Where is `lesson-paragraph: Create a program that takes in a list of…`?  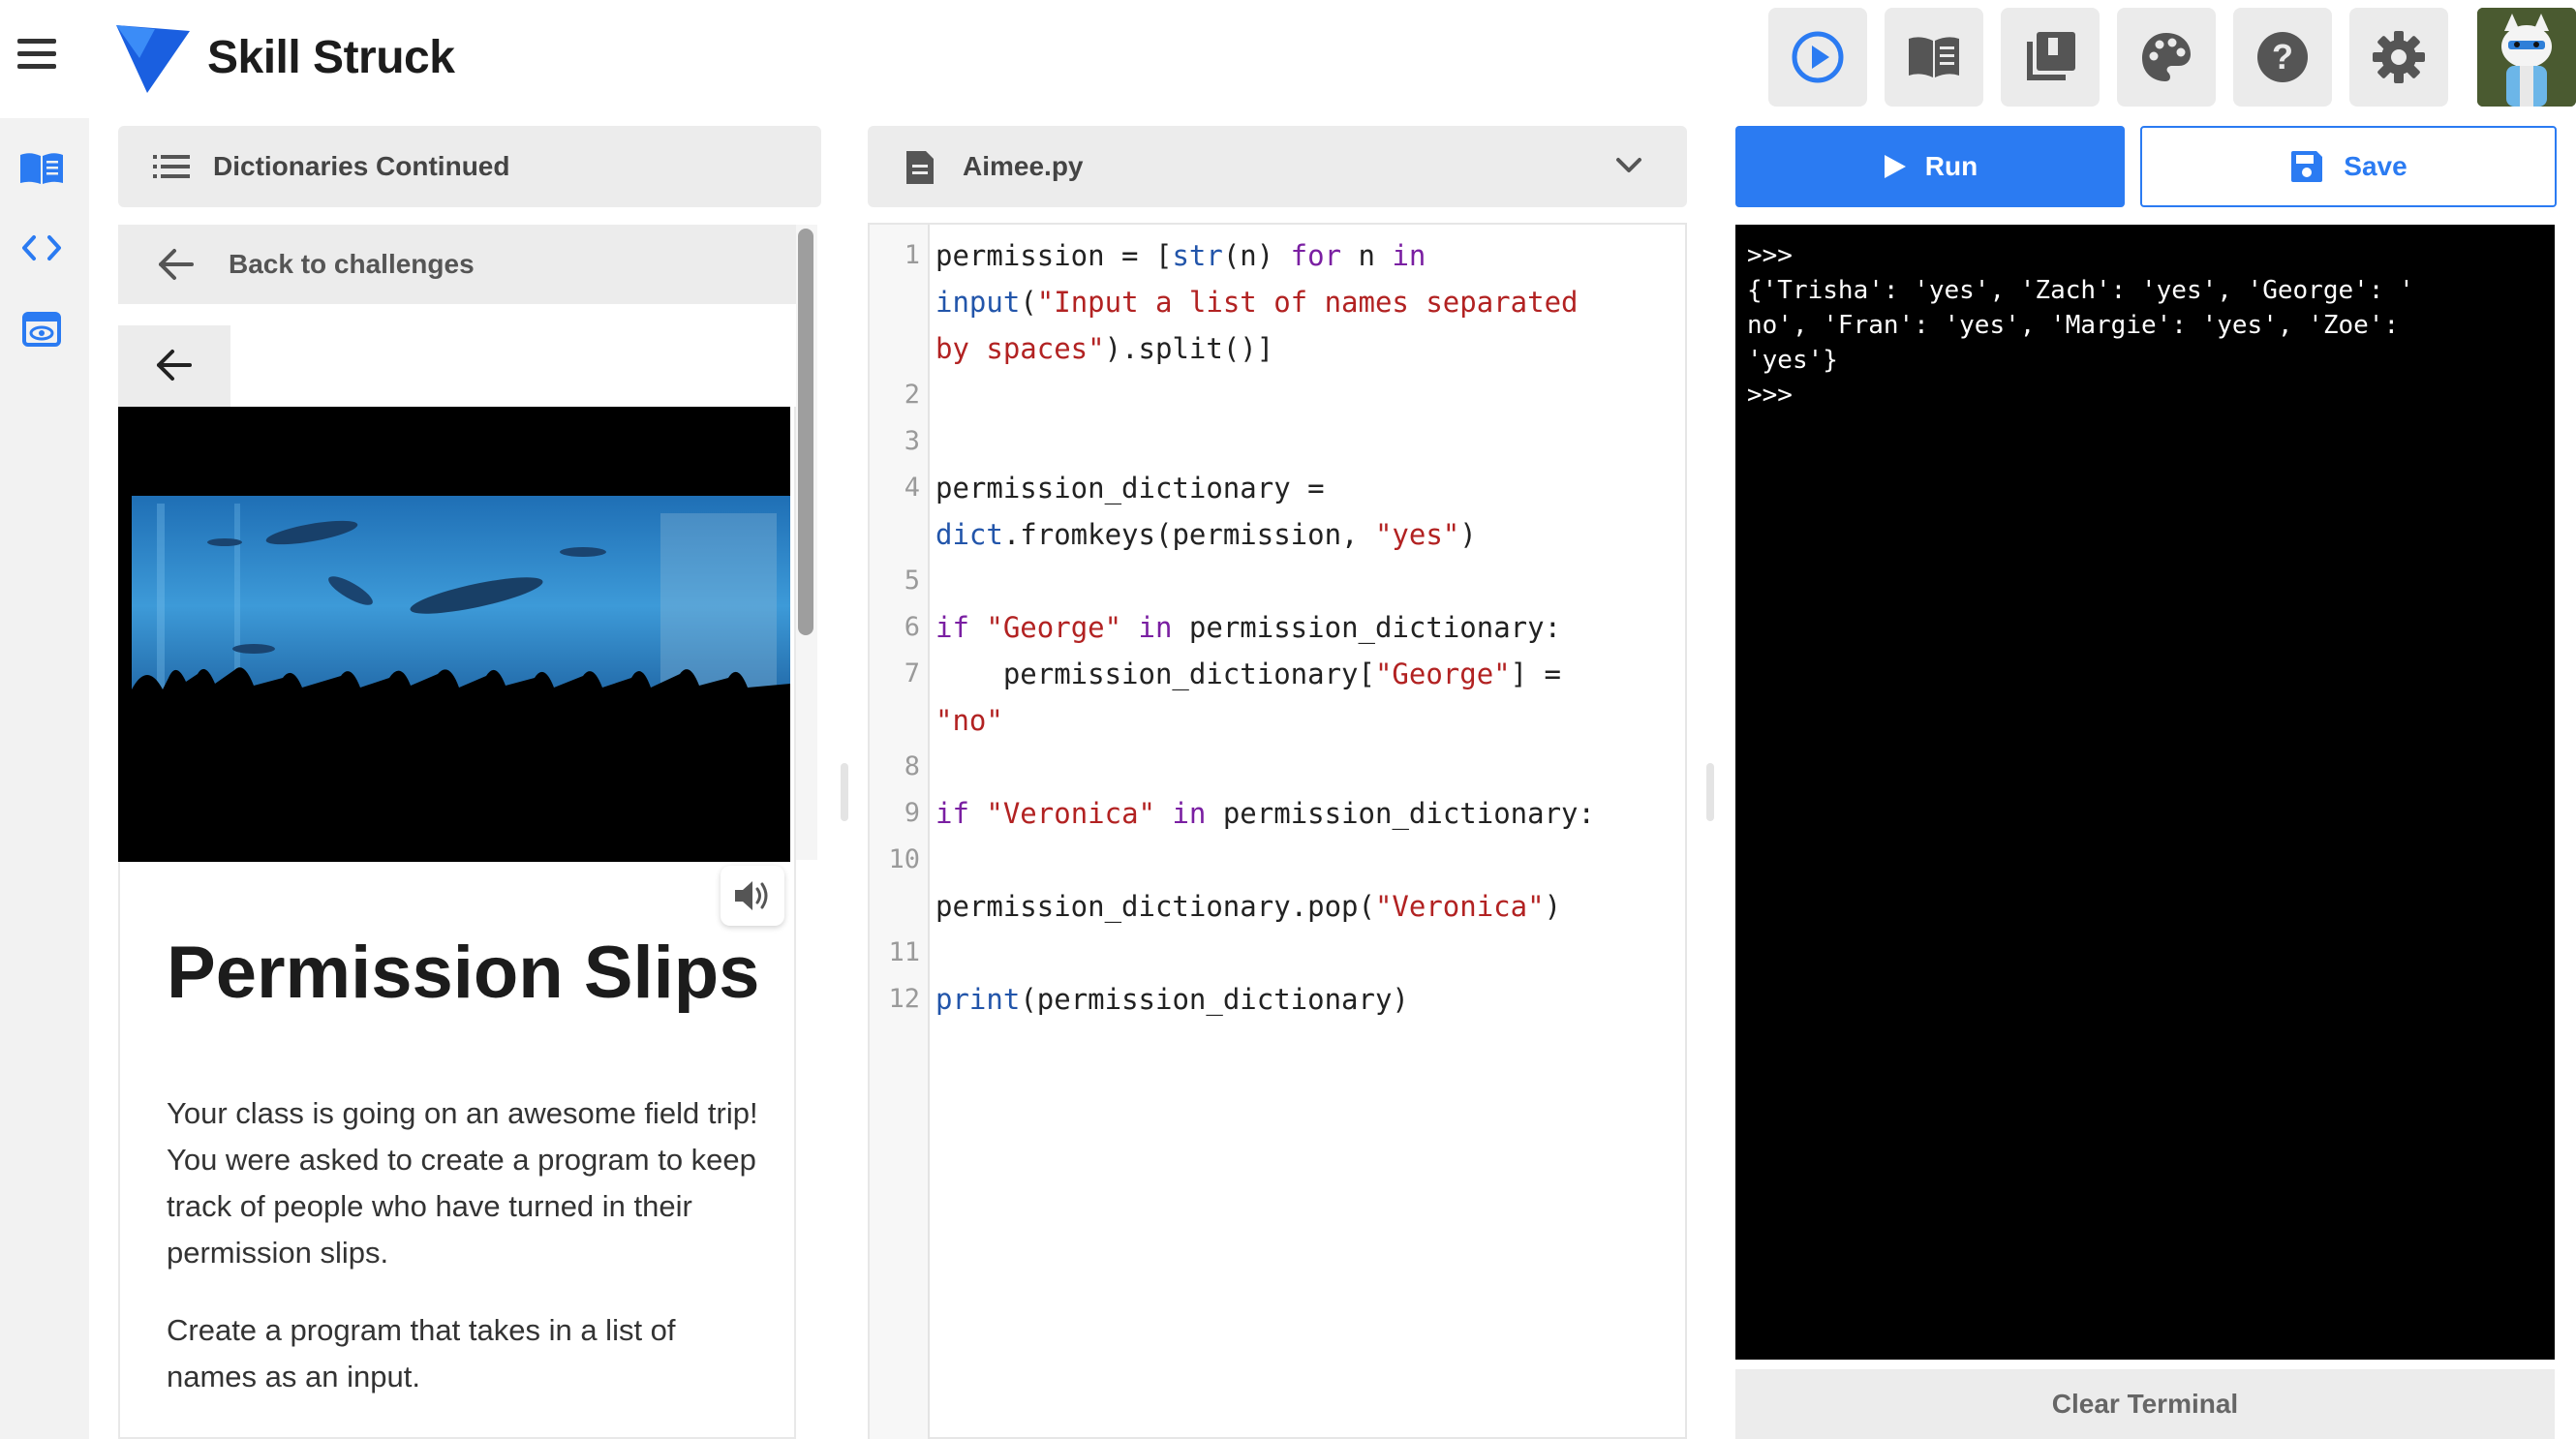
lesson-paragraph: Create a program that takes in a list of… is located at coordinates (421, 1353).